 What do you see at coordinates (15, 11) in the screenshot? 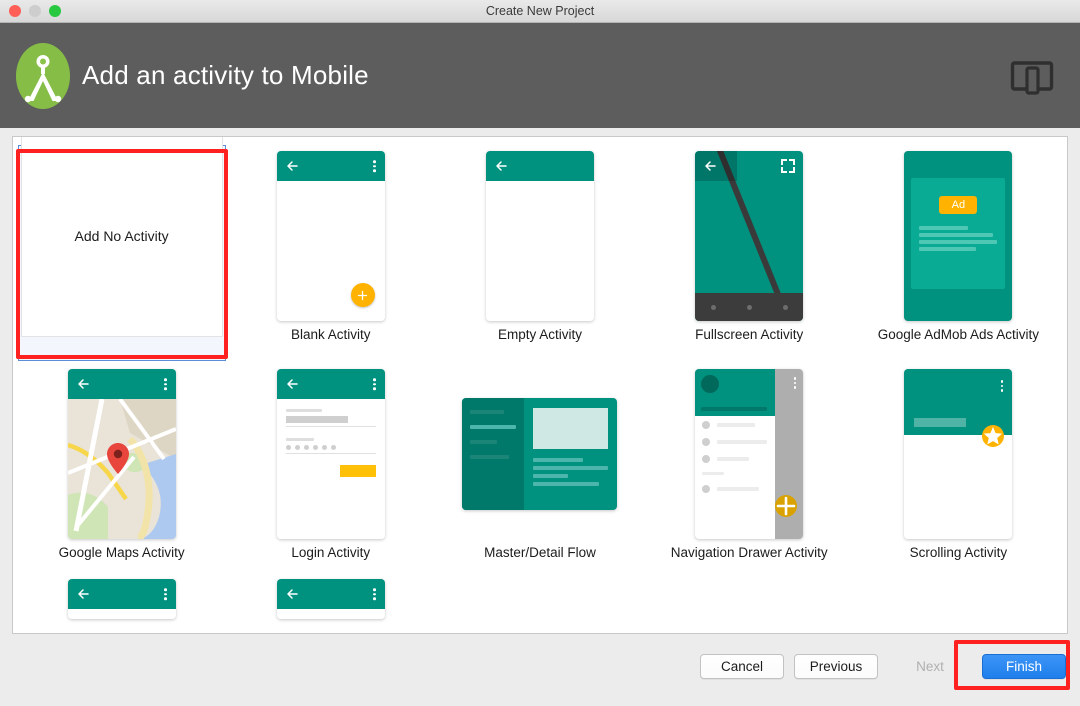
I see `close-window-button` at bounding box center [15, 11].